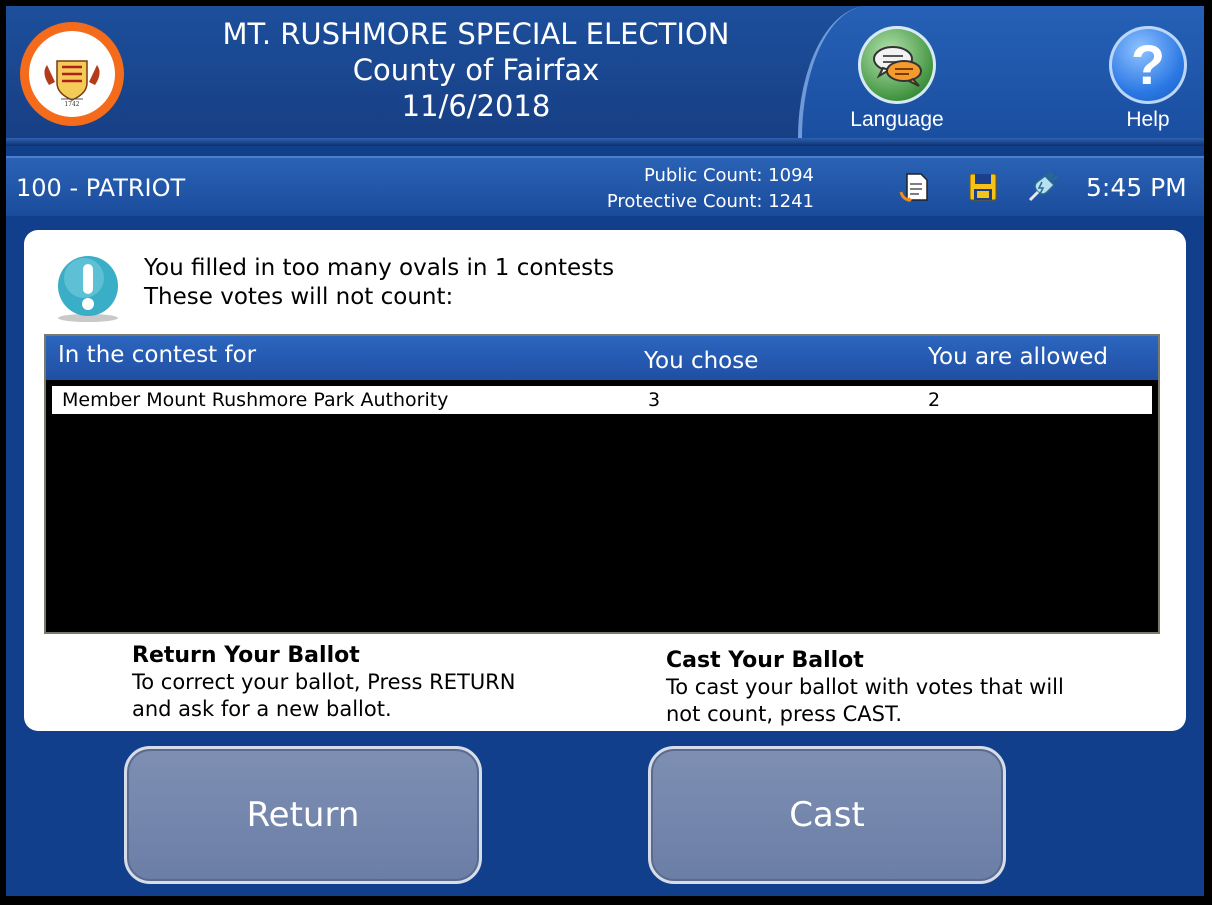 The height and width of the screenshot is (905, 1212). I want to click on save-disk-icon, so click(983, 187).